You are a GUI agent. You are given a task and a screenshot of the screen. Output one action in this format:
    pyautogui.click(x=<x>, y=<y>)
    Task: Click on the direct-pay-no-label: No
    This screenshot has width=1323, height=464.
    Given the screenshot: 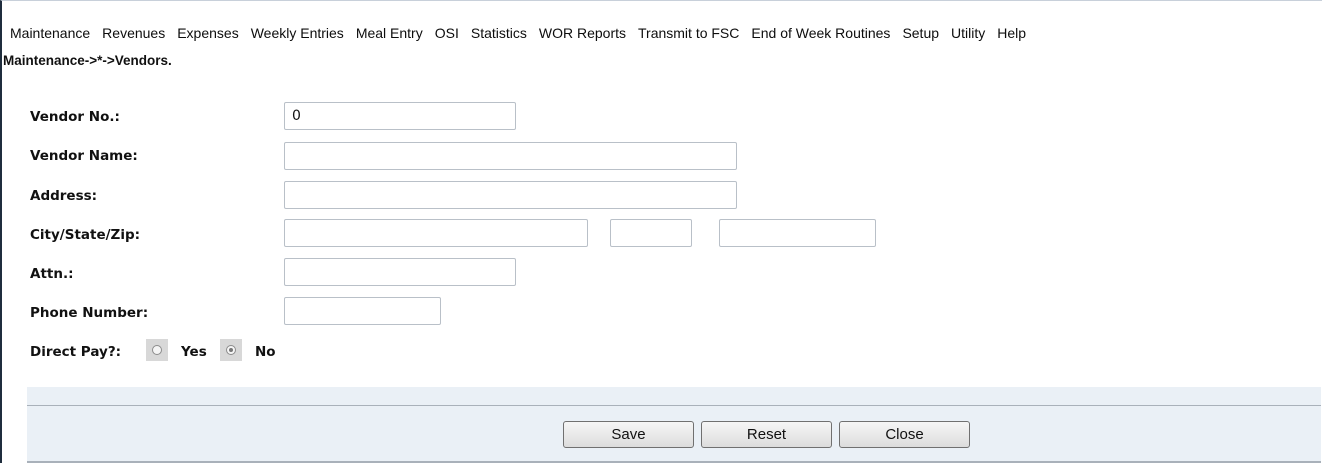 What is the action you would take?
    pyautogui.click(x=265, y=352)
    